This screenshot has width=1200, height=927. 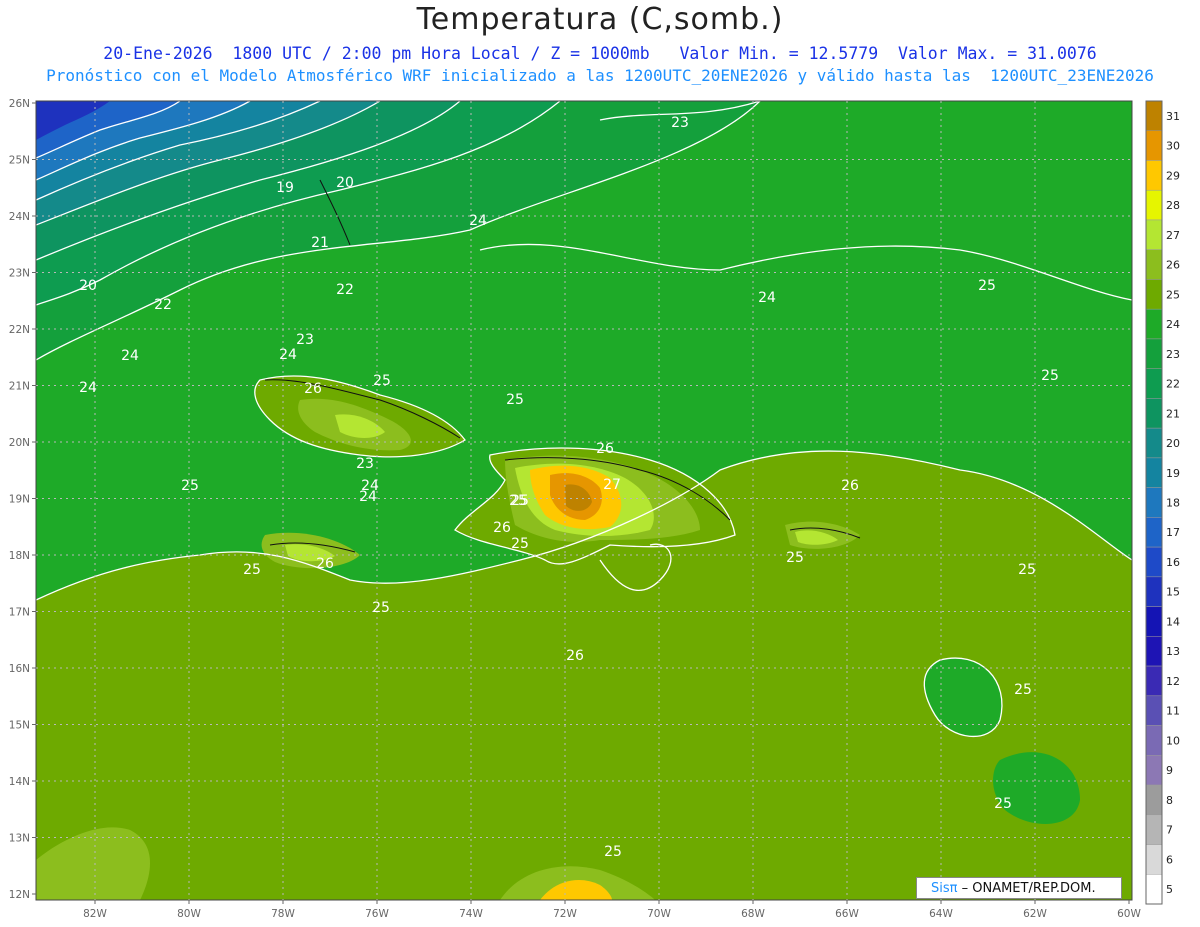 I want to click on colorbar-label: 27, so click(x=1173, y=235).